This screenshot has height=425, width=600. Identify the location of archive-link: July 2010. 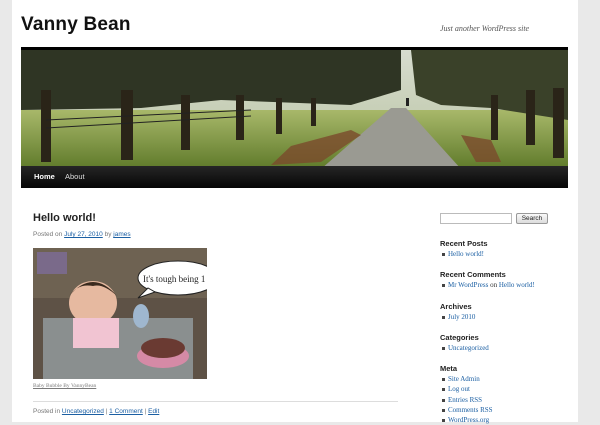
(461, 317).